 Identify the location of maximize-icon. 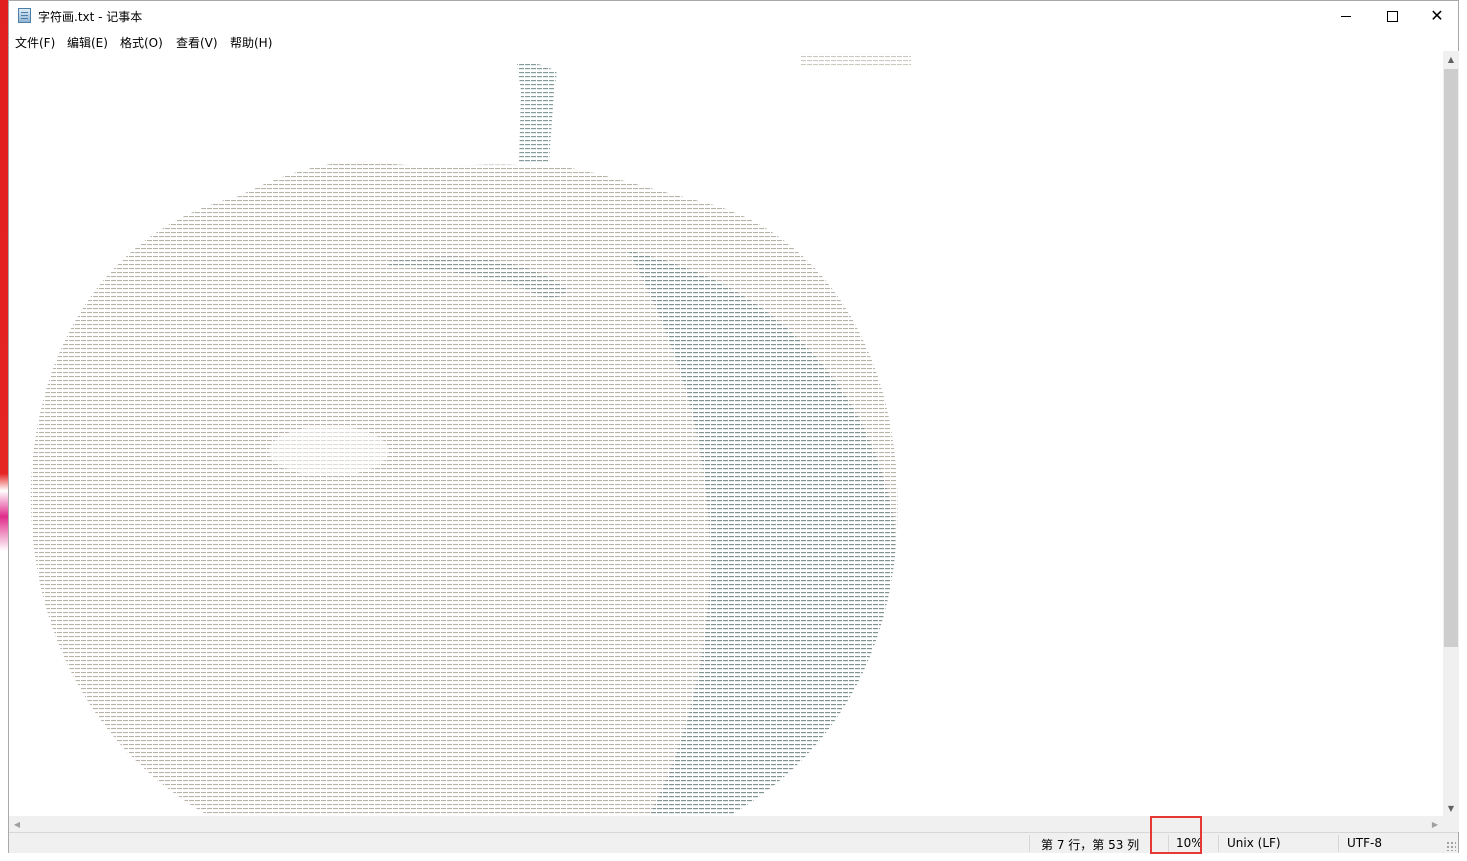
(1392, 16).